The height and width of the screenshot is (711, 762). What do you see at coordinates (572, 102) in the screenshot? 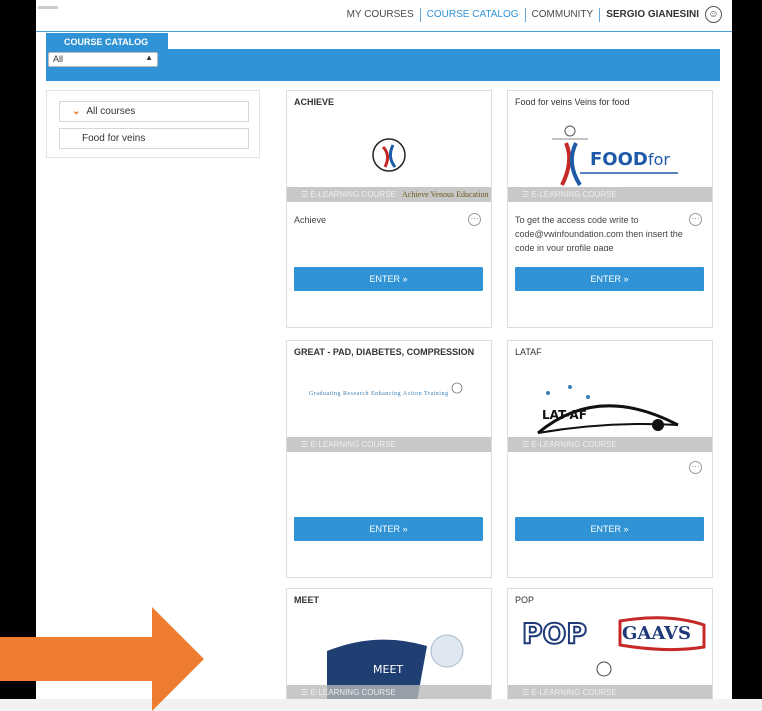
I see `course-title: Food for veins Veins for food` at bounding box center [572, 102].